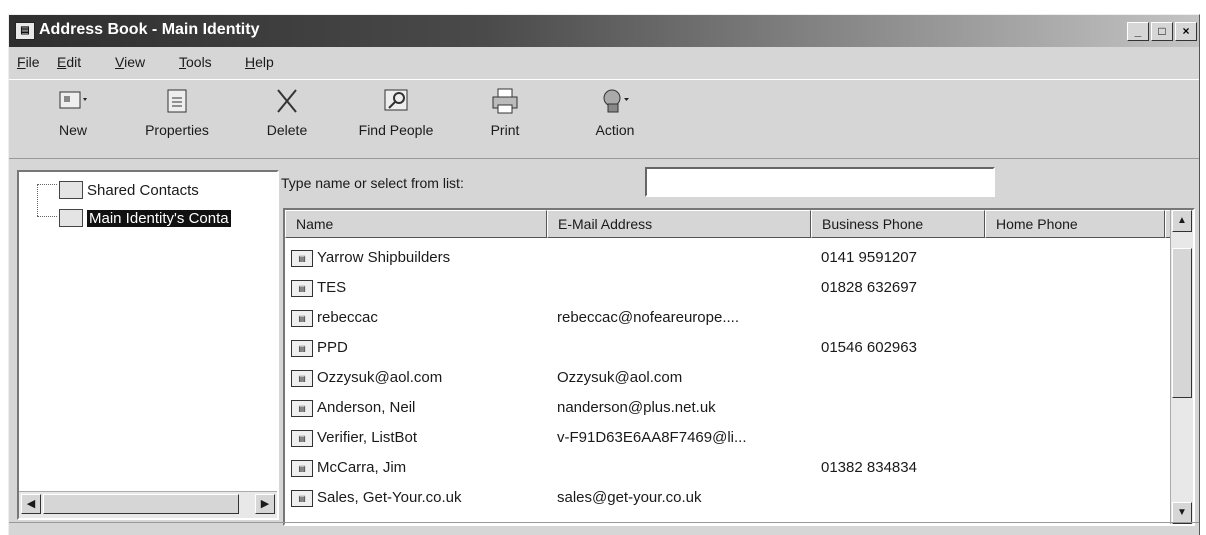 Image resolution: width=1206 pixels, height=535 pixels. Describe the element at coordinates (347, 317) in the screenshot. I see `contact-name: rebeccac` at that location.